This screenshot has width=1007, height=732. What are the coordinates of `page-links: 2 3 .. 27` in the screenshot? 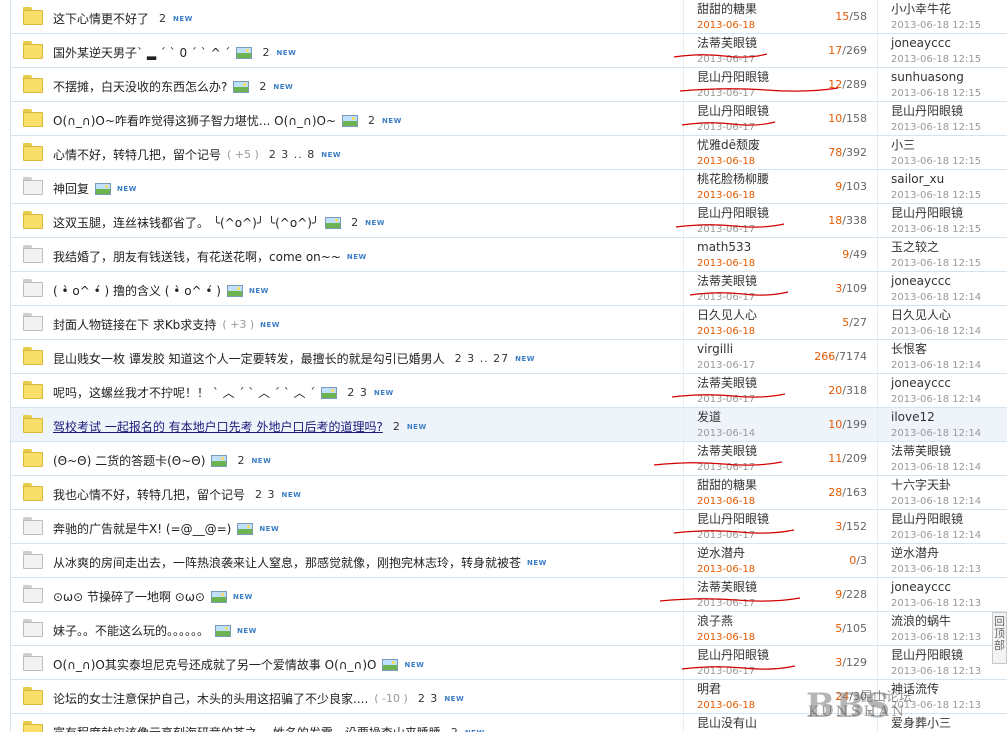 It's located at (482, 358).